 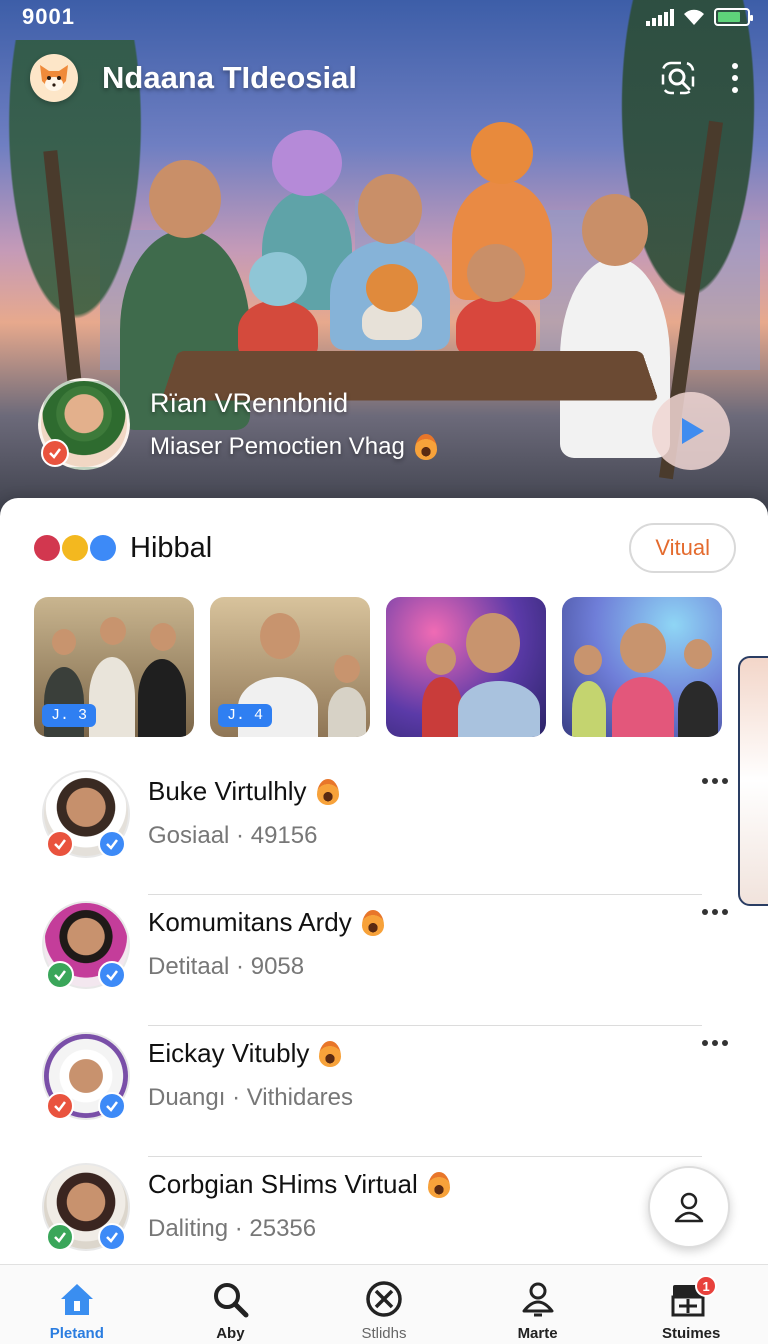 What do you see at coordinates (384, 1333) in the screenshot?
I see `tab-label: Stlidhs` at bounding box center [384, 1333].